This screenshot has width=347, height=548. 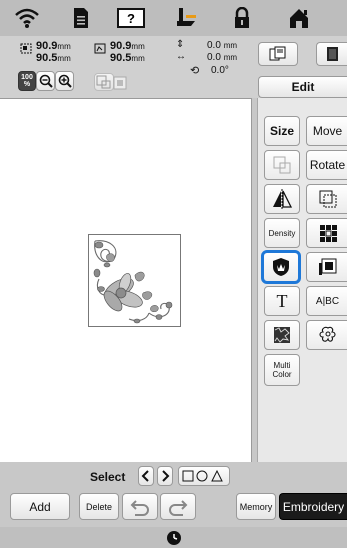 I want to click on horizontal-arrow-icon: ↔, so click(x=181, y=56).